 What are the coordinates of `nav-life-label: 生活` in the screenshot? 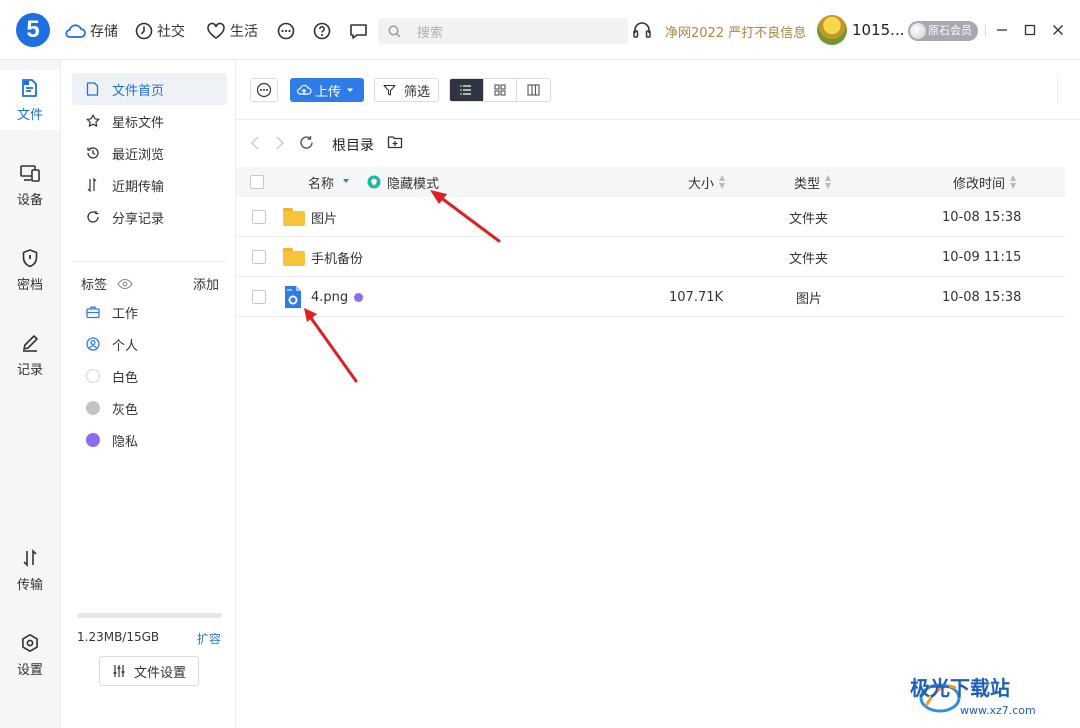 It's located at (244, 32).